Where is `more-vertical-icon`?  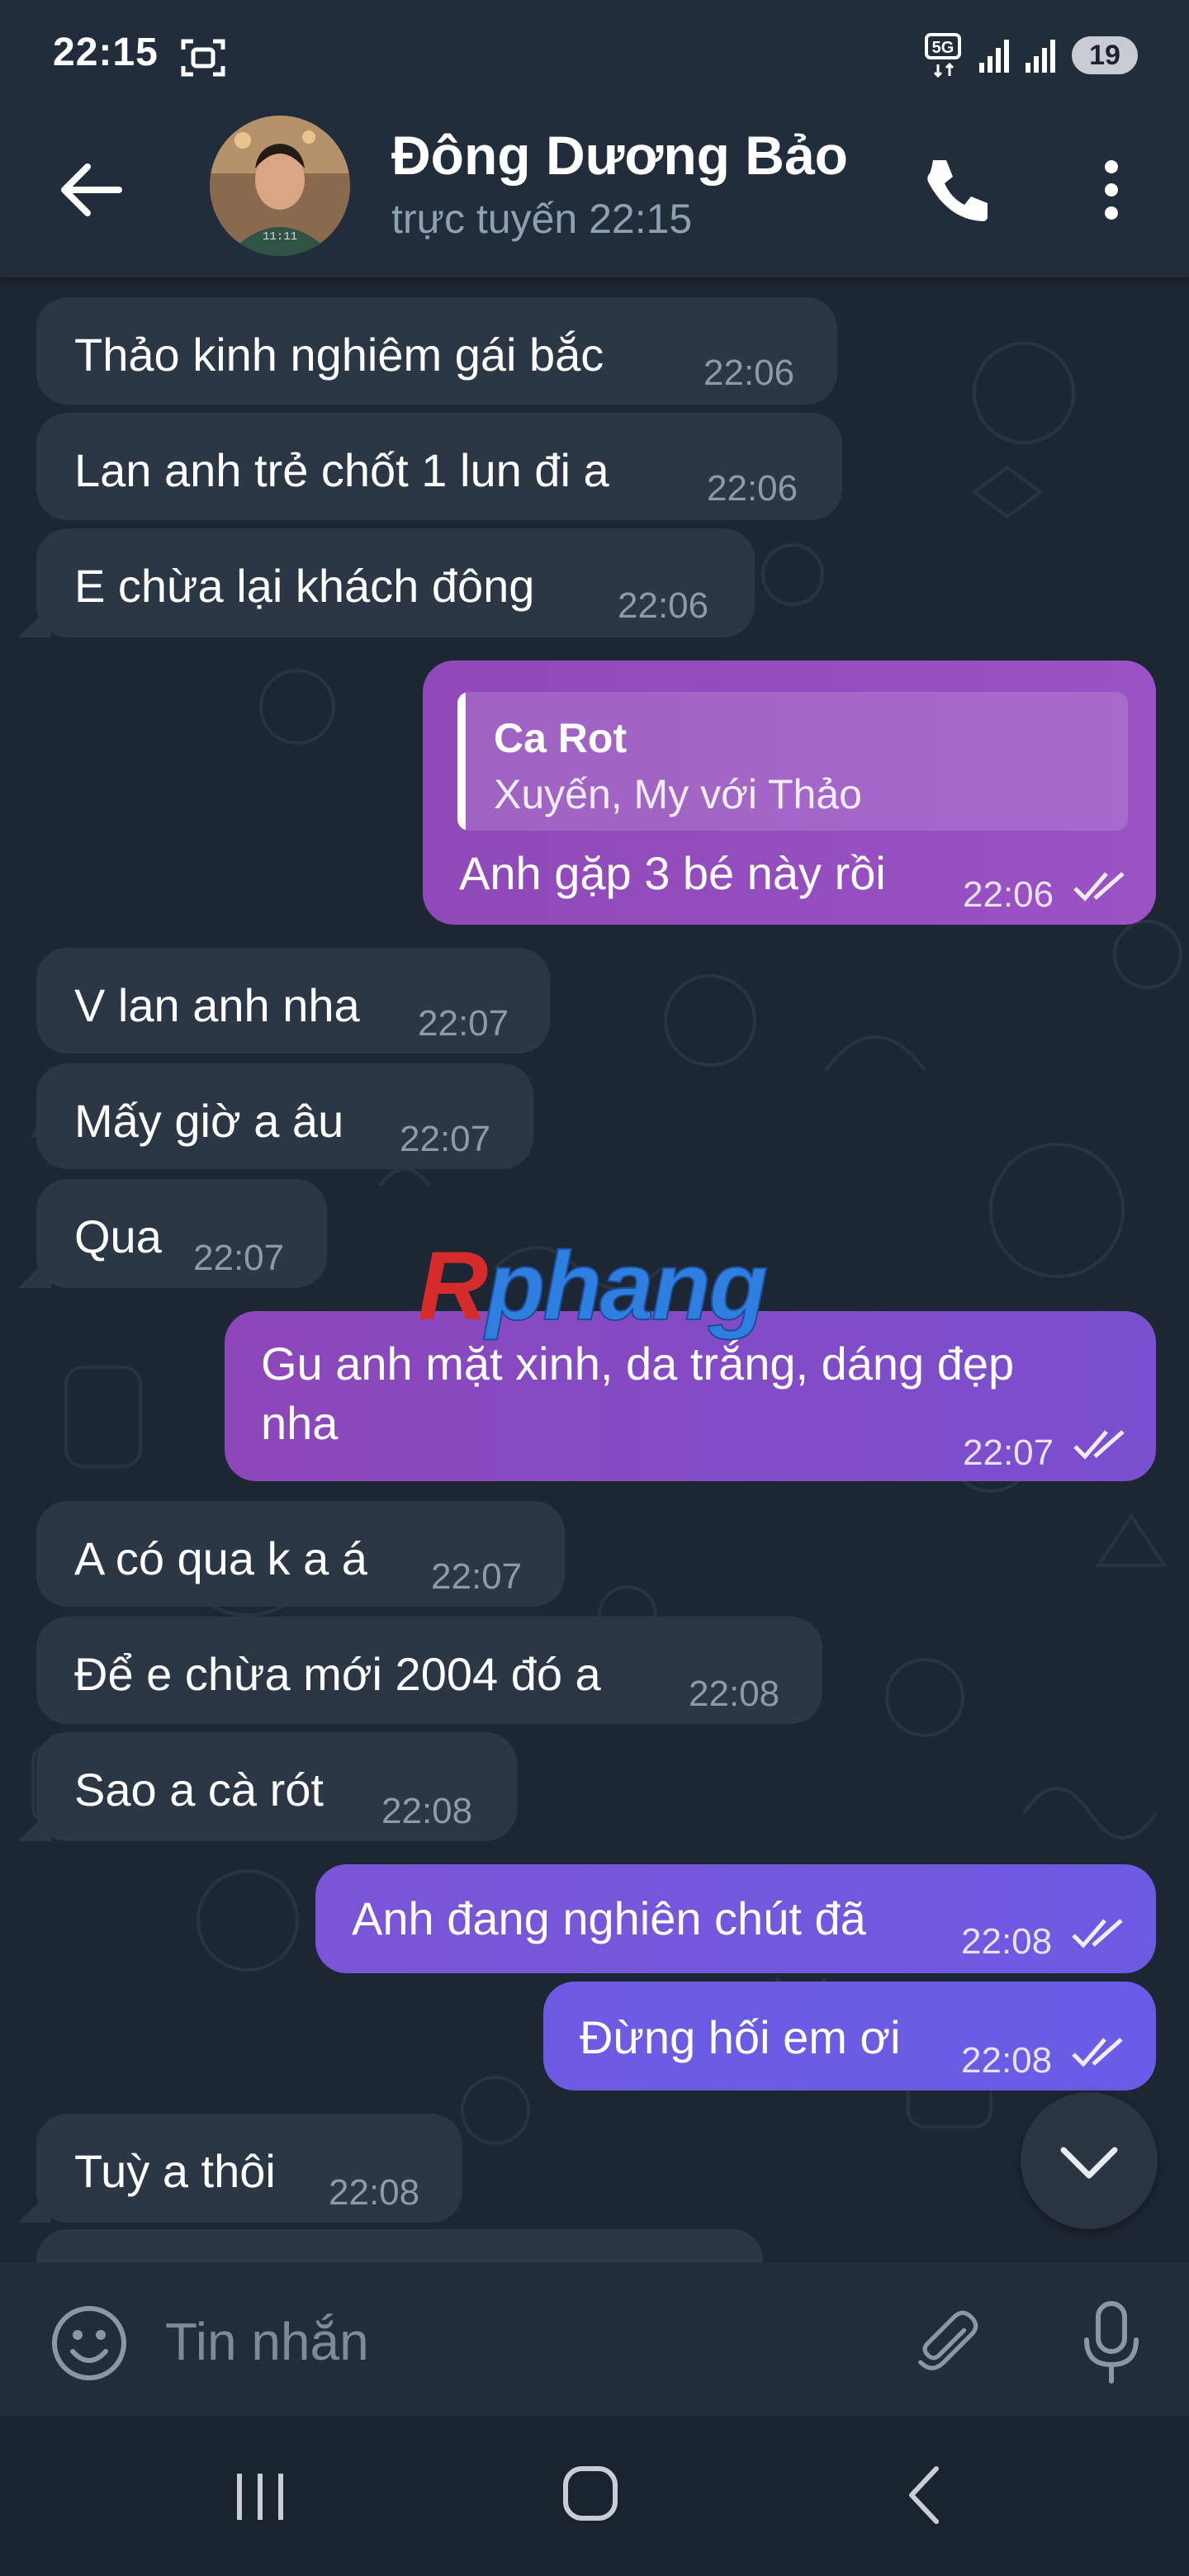
more-vertical-icon is located at coordinates (1111, 190).